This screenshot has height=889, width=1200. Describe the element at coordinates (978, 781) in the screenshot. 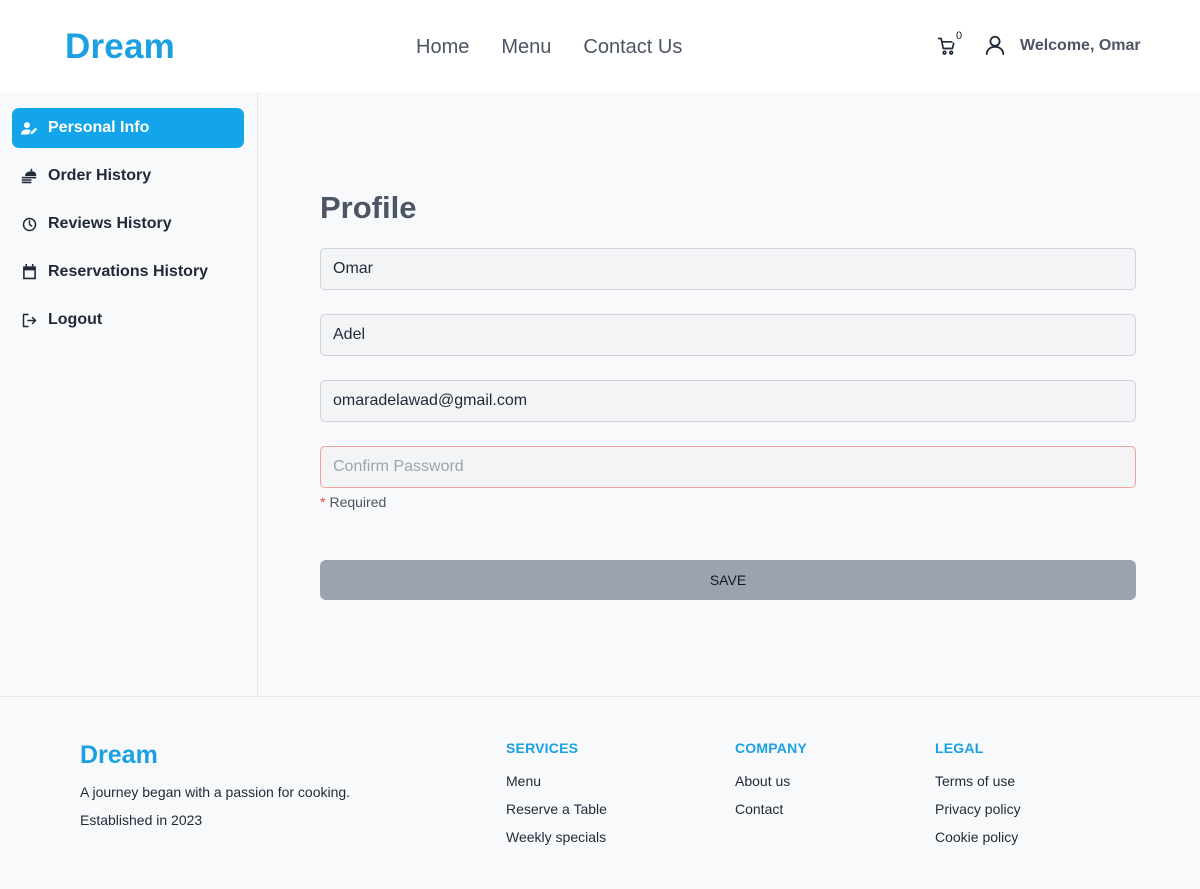

I see `footer-link-terms: Terms of use` at that location.